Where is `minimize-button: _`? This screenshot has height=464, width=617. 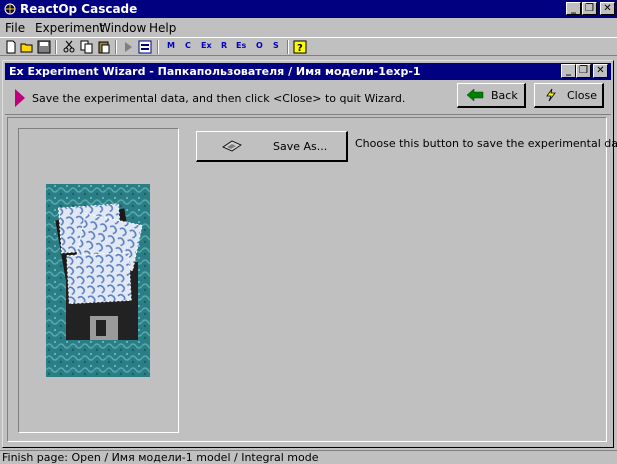 minimize-button: _ is located at coordinates (573, 8).